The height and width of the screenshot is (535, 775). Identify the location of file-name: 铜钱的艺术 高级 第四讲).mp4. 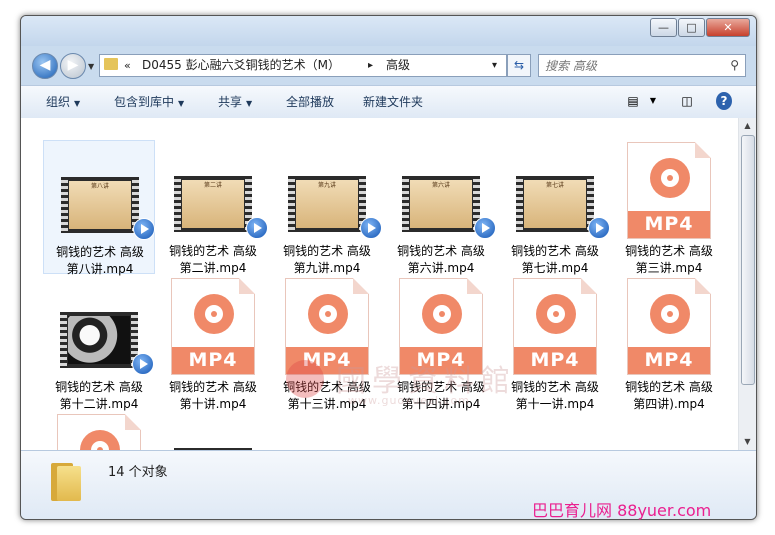
(669, 396).